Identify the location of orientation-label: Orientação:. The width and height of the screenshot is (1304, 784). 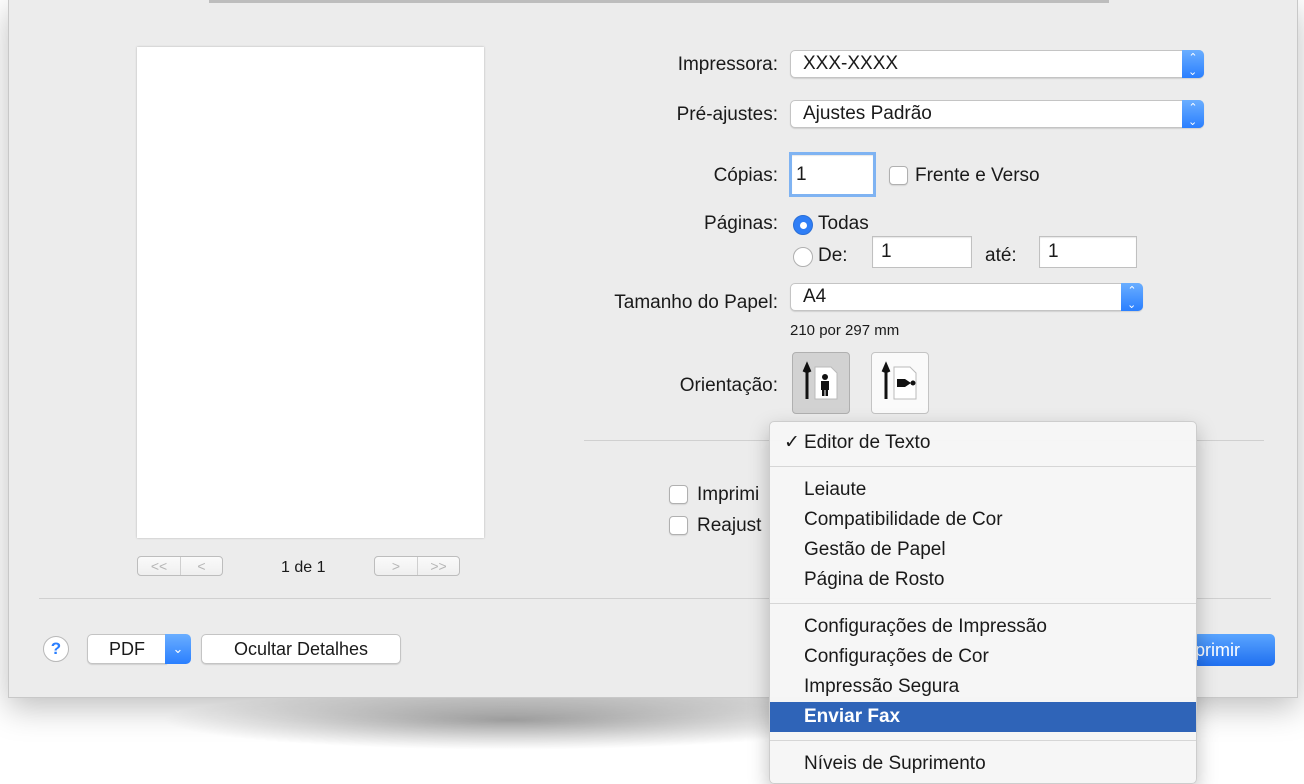
(728, 385).